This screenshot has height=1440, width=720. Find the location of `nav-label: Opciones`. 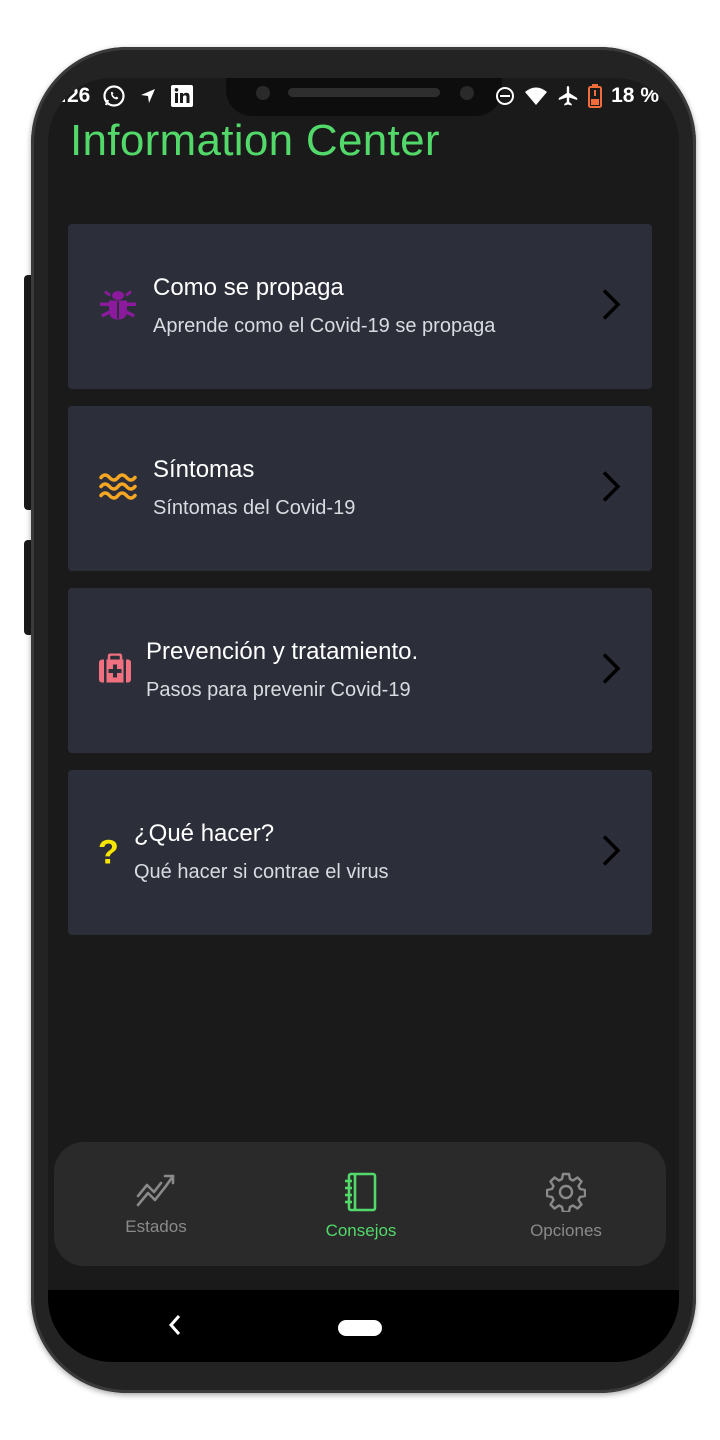

nav-label: Opciones is located at coordinates (566, 1230).